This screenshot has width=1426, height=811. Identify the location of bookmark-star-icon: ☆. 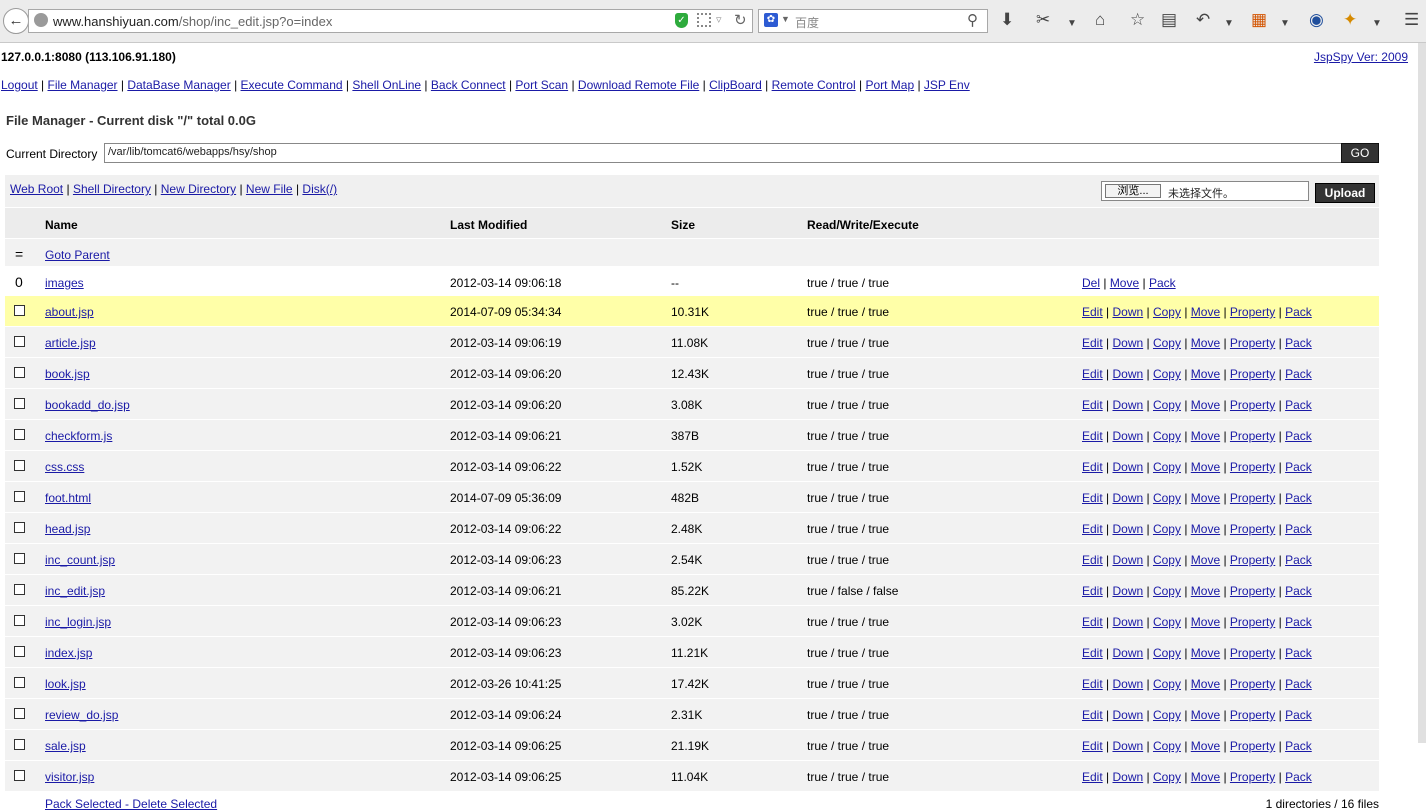
(1137, 20).